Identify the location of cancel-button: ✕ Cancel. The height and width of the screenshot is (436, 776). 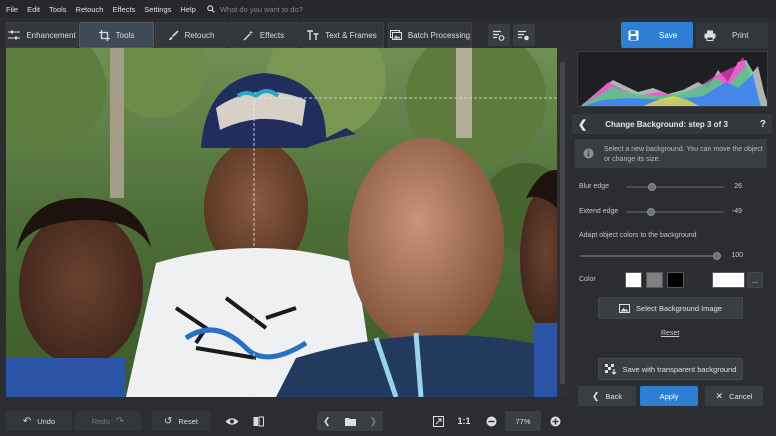
(734, 396).